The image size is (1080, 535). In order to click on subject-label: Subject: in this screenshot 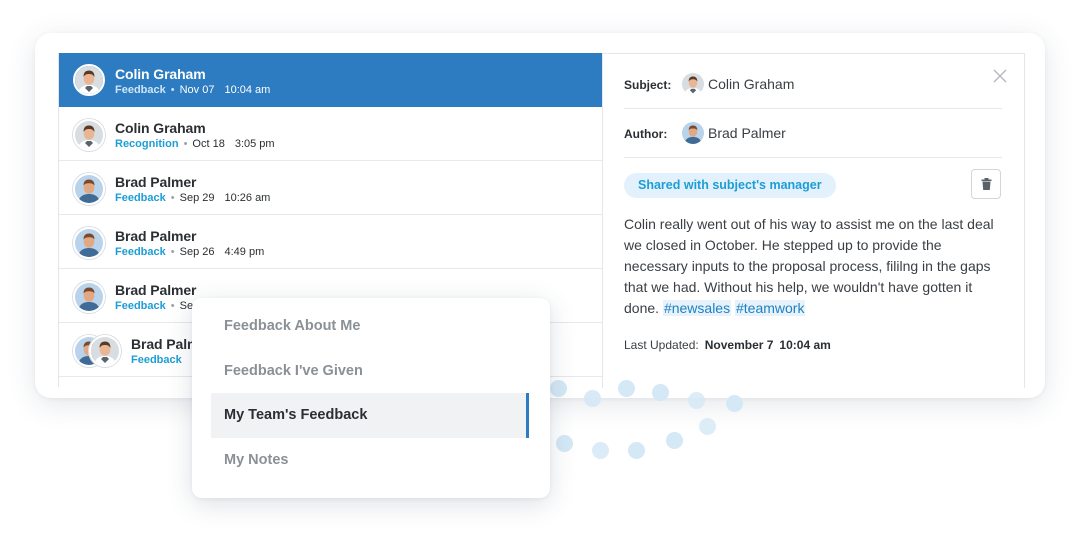, I will do `click(648, 85)`.